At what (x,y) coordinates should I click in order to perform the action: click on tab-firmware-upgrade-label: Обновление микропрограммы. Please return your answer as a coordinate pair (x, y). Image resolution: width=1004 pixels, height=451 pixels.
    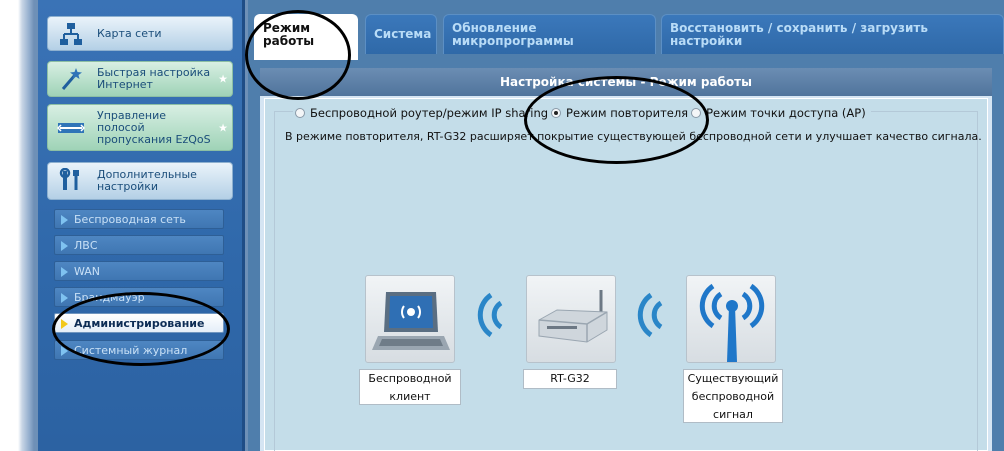
    Looking at the image, I should click on (513, 34).